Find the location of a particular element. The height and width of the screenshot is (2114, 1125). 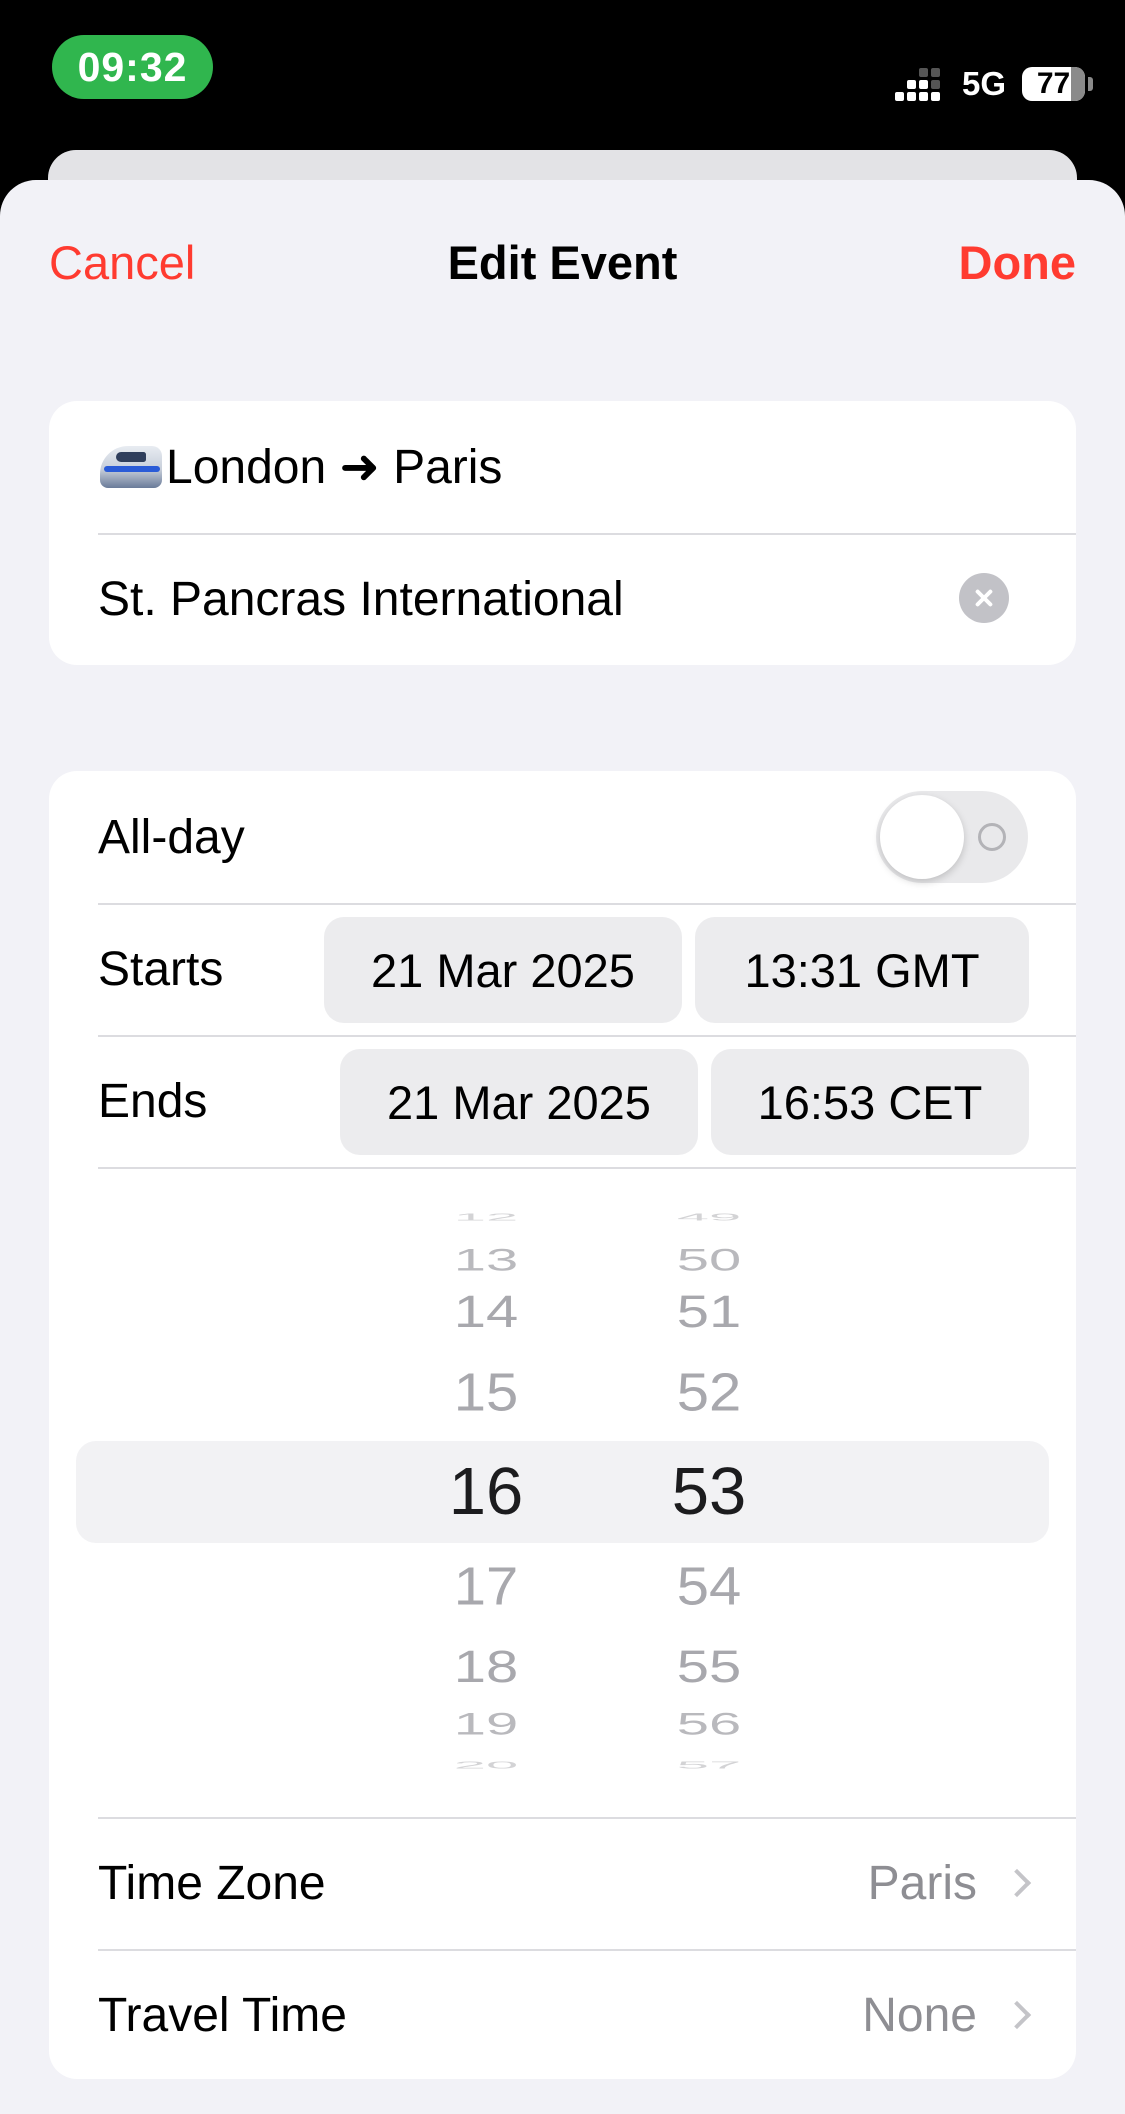

starts-label: Starts is located at coordinates (161, 969).